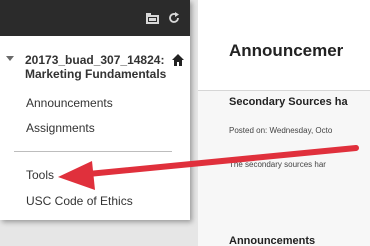  Describe the element at coordinates (93, 151) in the screenshot. I see `menu-divider` at that location.